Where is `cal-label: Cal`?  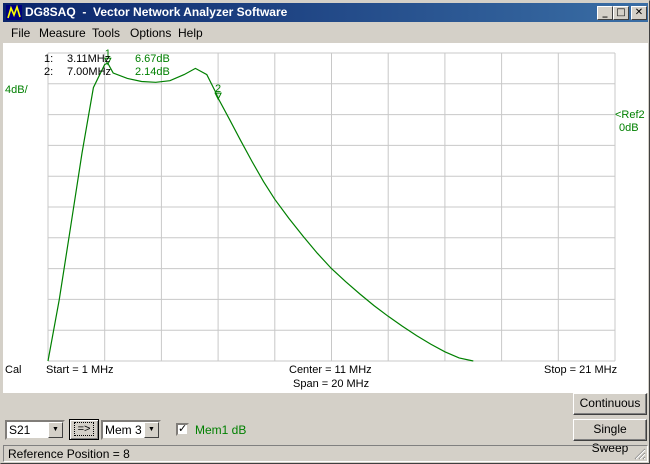
cal-label: Cal is located at coordinates (13, 370).